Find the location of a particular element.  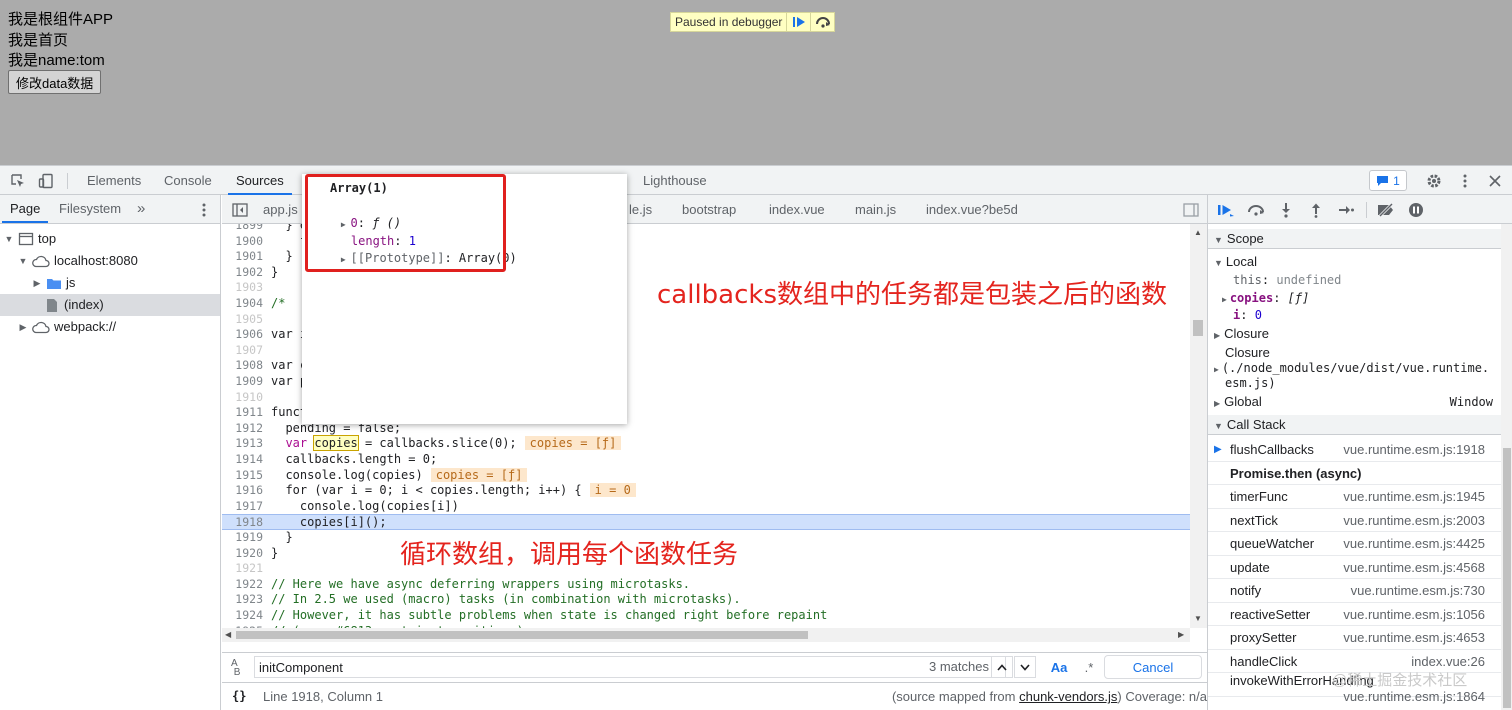

call-frame: notify vue.runtime.esm.js:730 is located at coordinates (1354, 591).